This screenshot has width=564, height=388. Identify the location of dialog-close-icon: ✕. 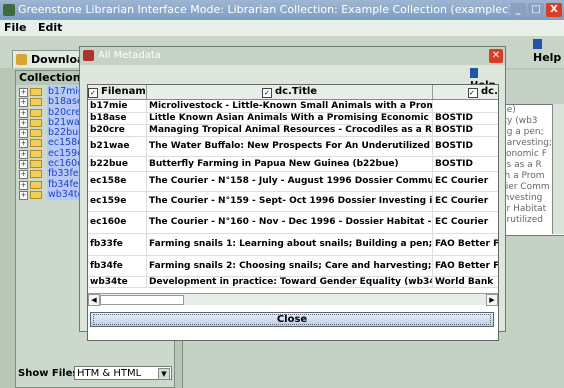
(496, 56).